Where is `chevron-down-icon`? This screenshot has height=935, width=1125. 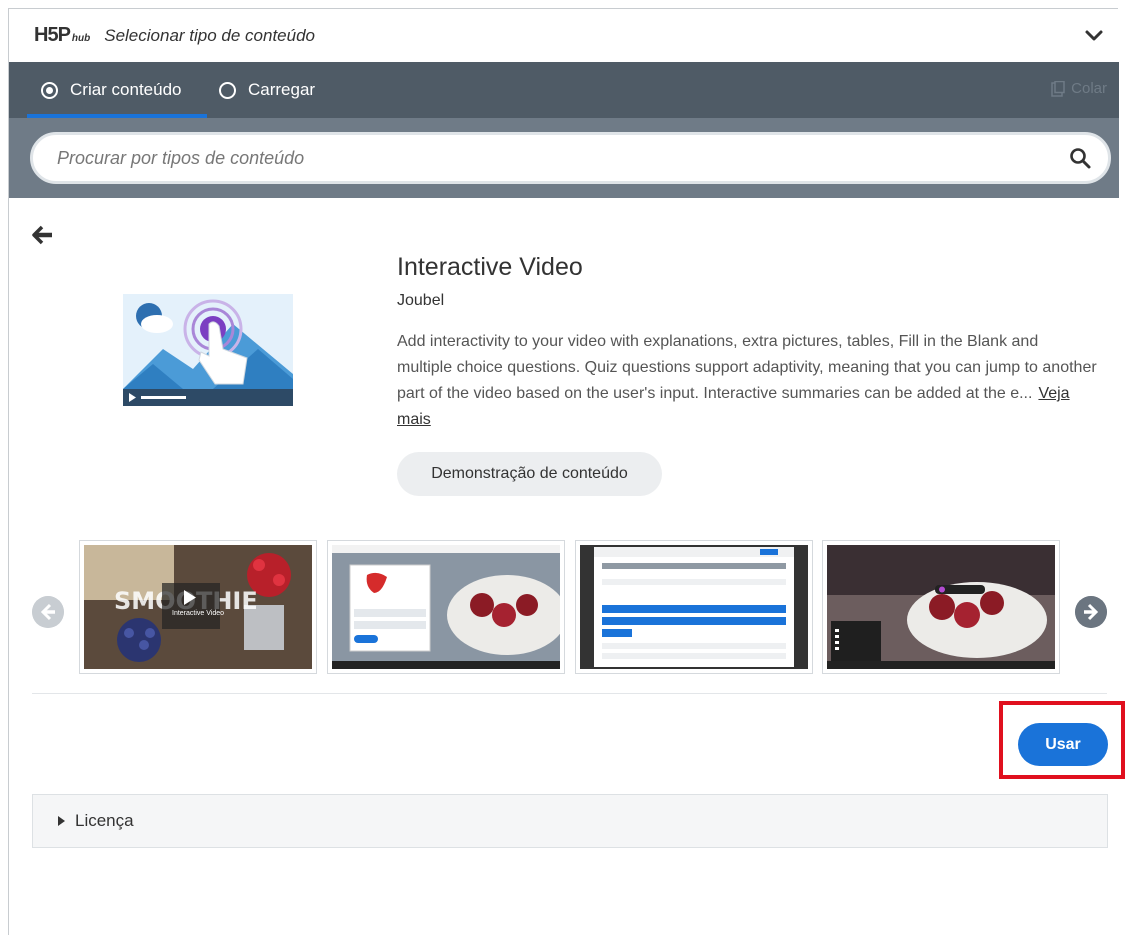 chevron-down-icon is located at coordinates (1094, 35).